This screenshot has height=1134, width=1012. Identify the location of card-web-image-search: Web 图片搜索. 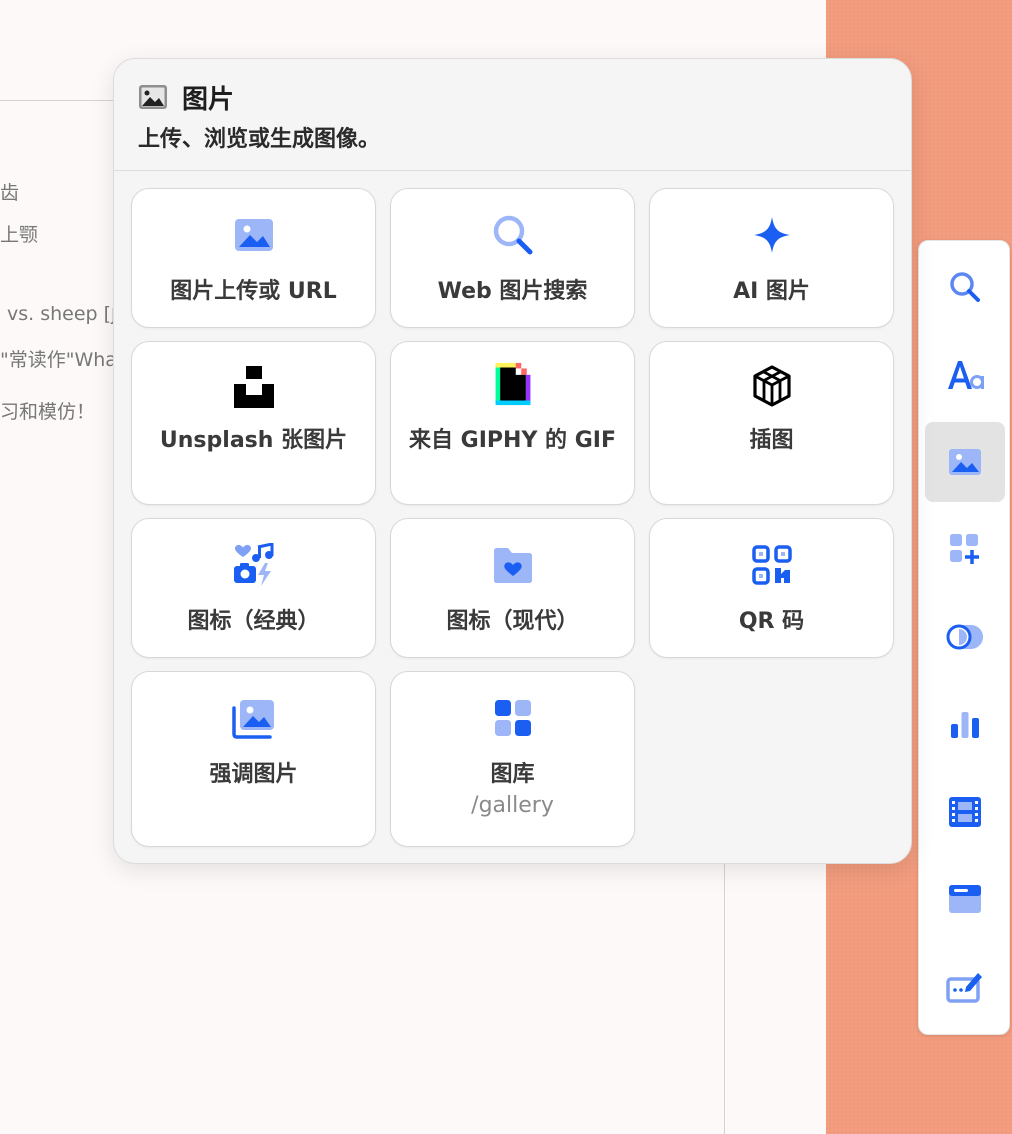
(512, 258).